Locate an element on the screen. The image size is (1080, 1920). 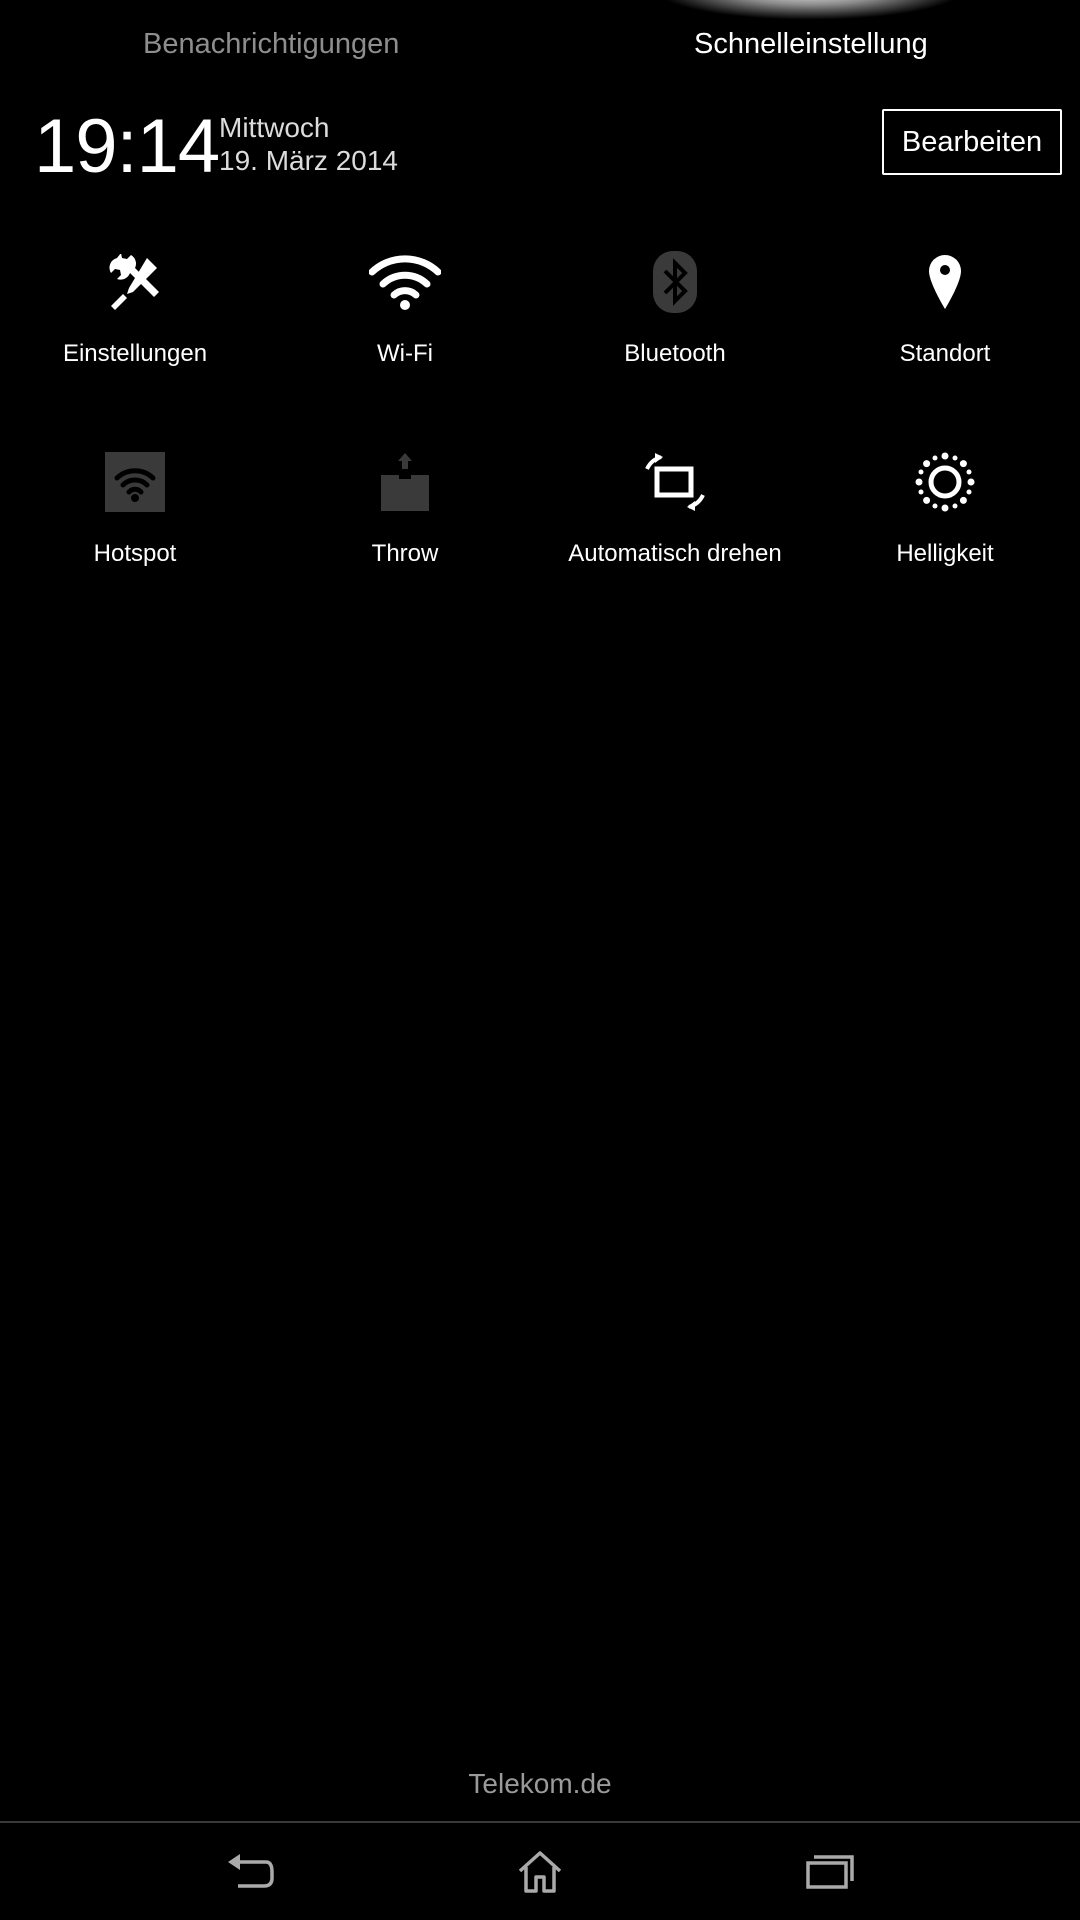
recents-icon is located at coordinates (830, 1873).